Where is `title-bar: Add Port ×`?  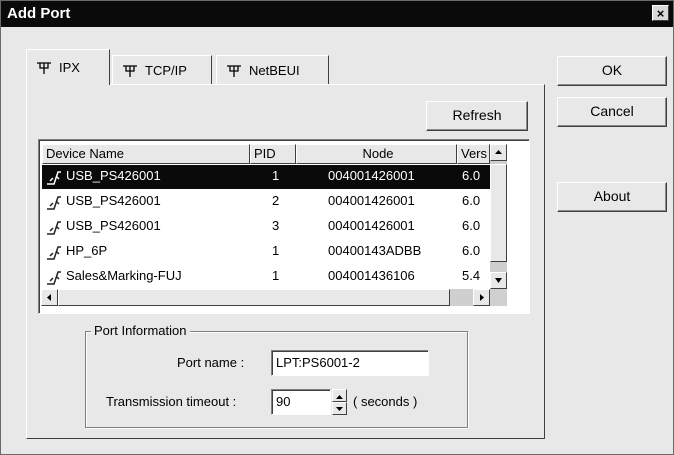
title-bar: Add Port × is located at coordinates (337, 14).